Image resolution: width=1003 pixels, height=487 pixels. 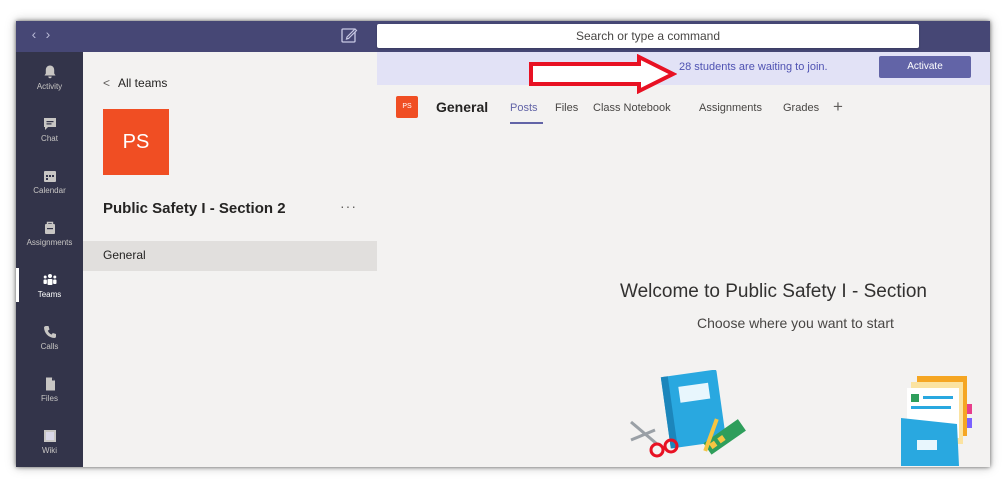 I want to click on red-arrow-icon, so click(x=603, y=74).